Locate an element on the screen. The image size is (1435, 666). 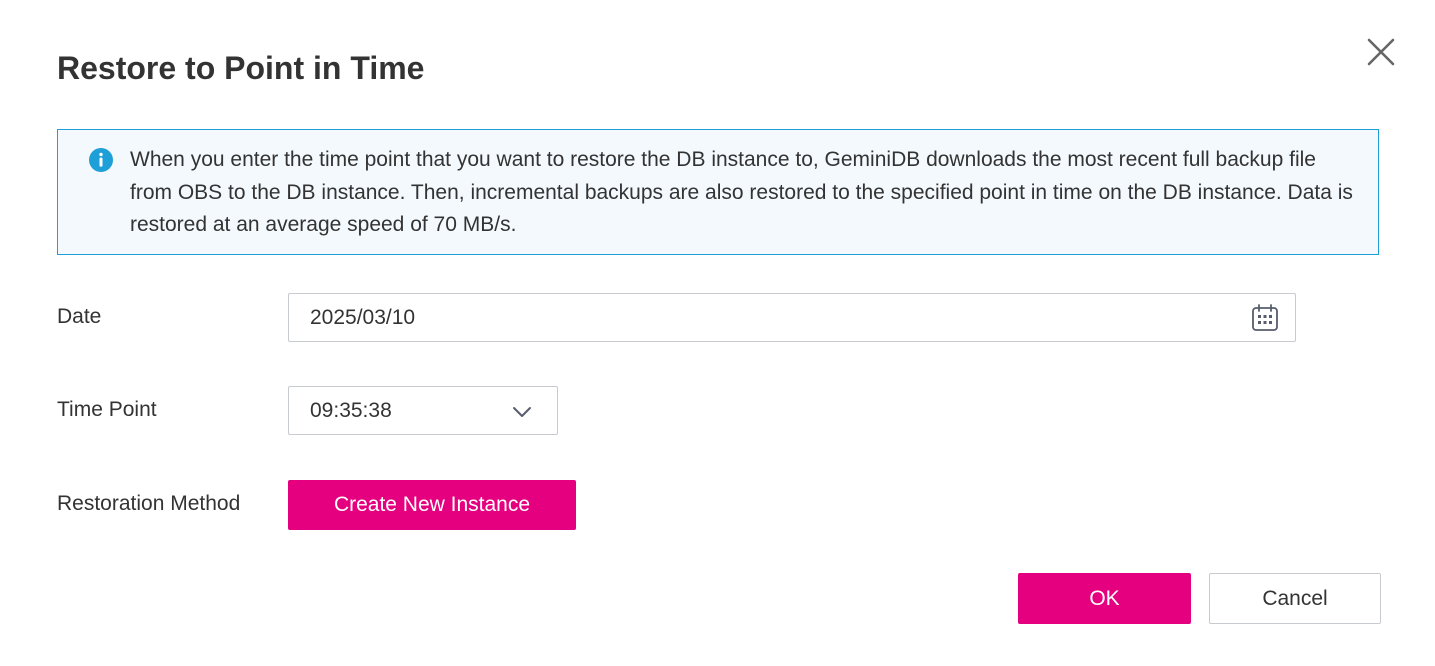
time-point-value: 09:35:38 is located at coordinates (351, 410).